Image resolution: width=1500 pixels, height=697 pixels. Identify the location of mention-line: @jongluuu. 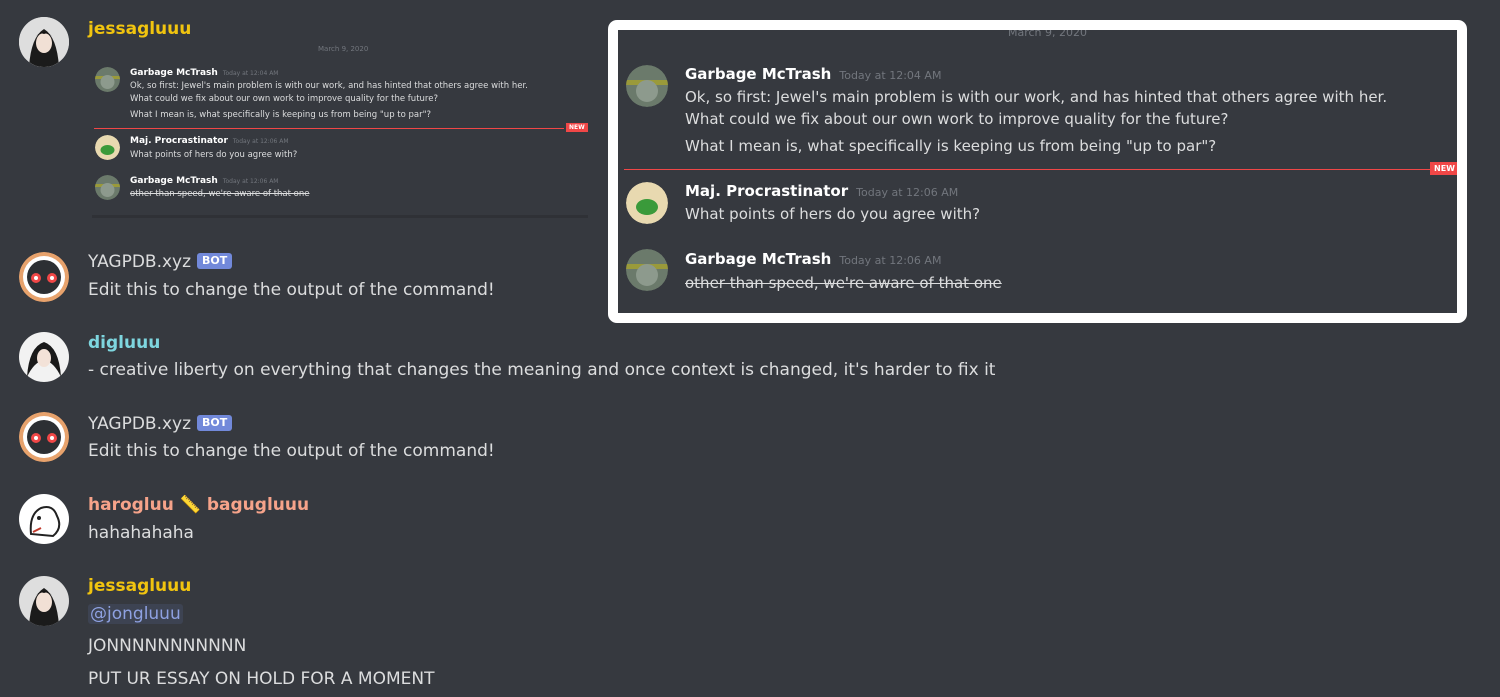
(135, 614).